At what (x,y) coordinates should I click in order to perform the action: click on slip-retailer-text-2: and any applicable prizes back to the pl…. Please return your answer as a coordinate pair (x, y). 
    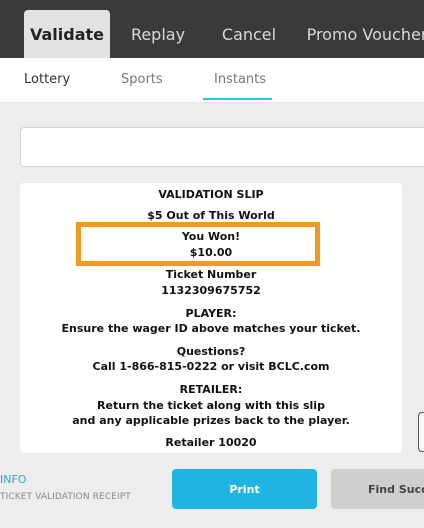
    Looking at the image, I should click on (211, 420).